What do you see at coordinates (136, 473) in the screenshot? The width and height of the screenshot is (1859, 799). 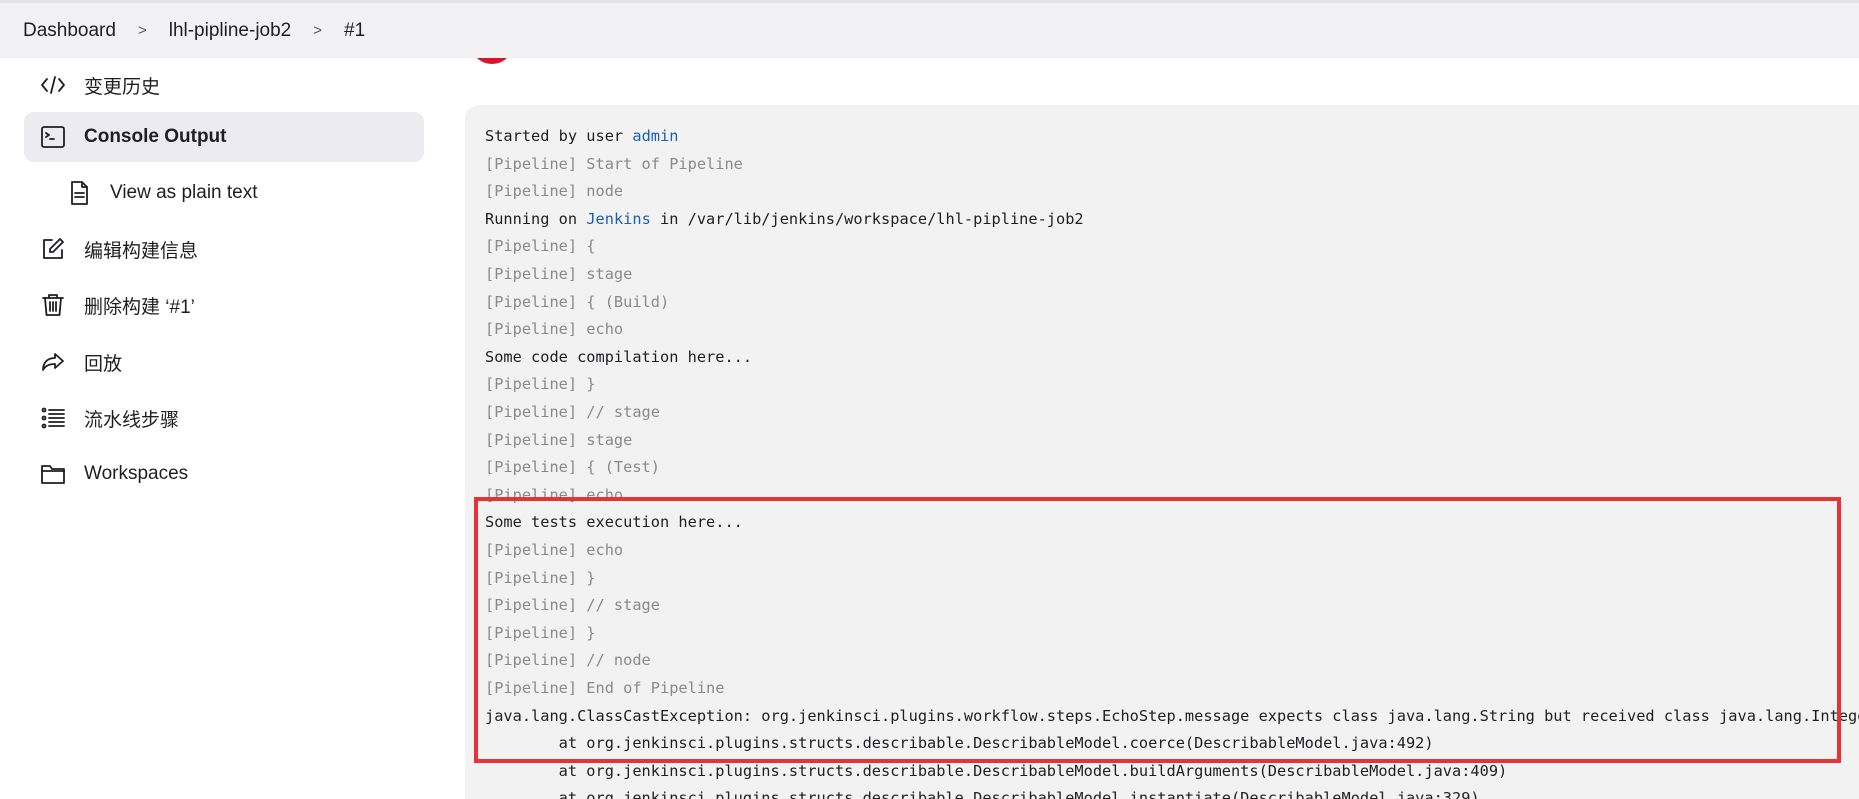 I see `sidebar-item-label: Workspaces` at bounding box center [136, 473].